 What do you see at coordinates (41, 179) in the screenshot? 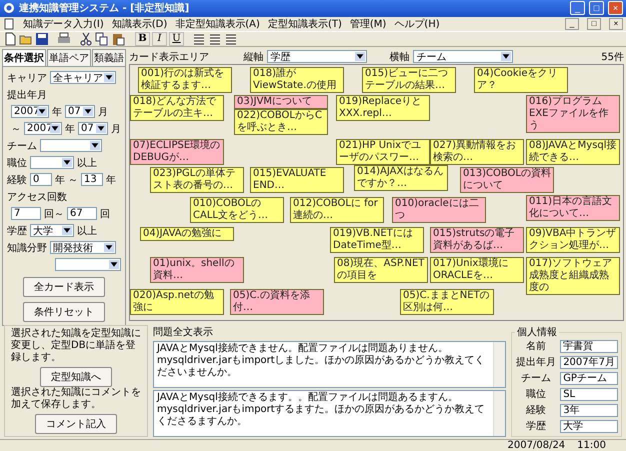
I see `input-field: 0` at bounding box center [41, 179].